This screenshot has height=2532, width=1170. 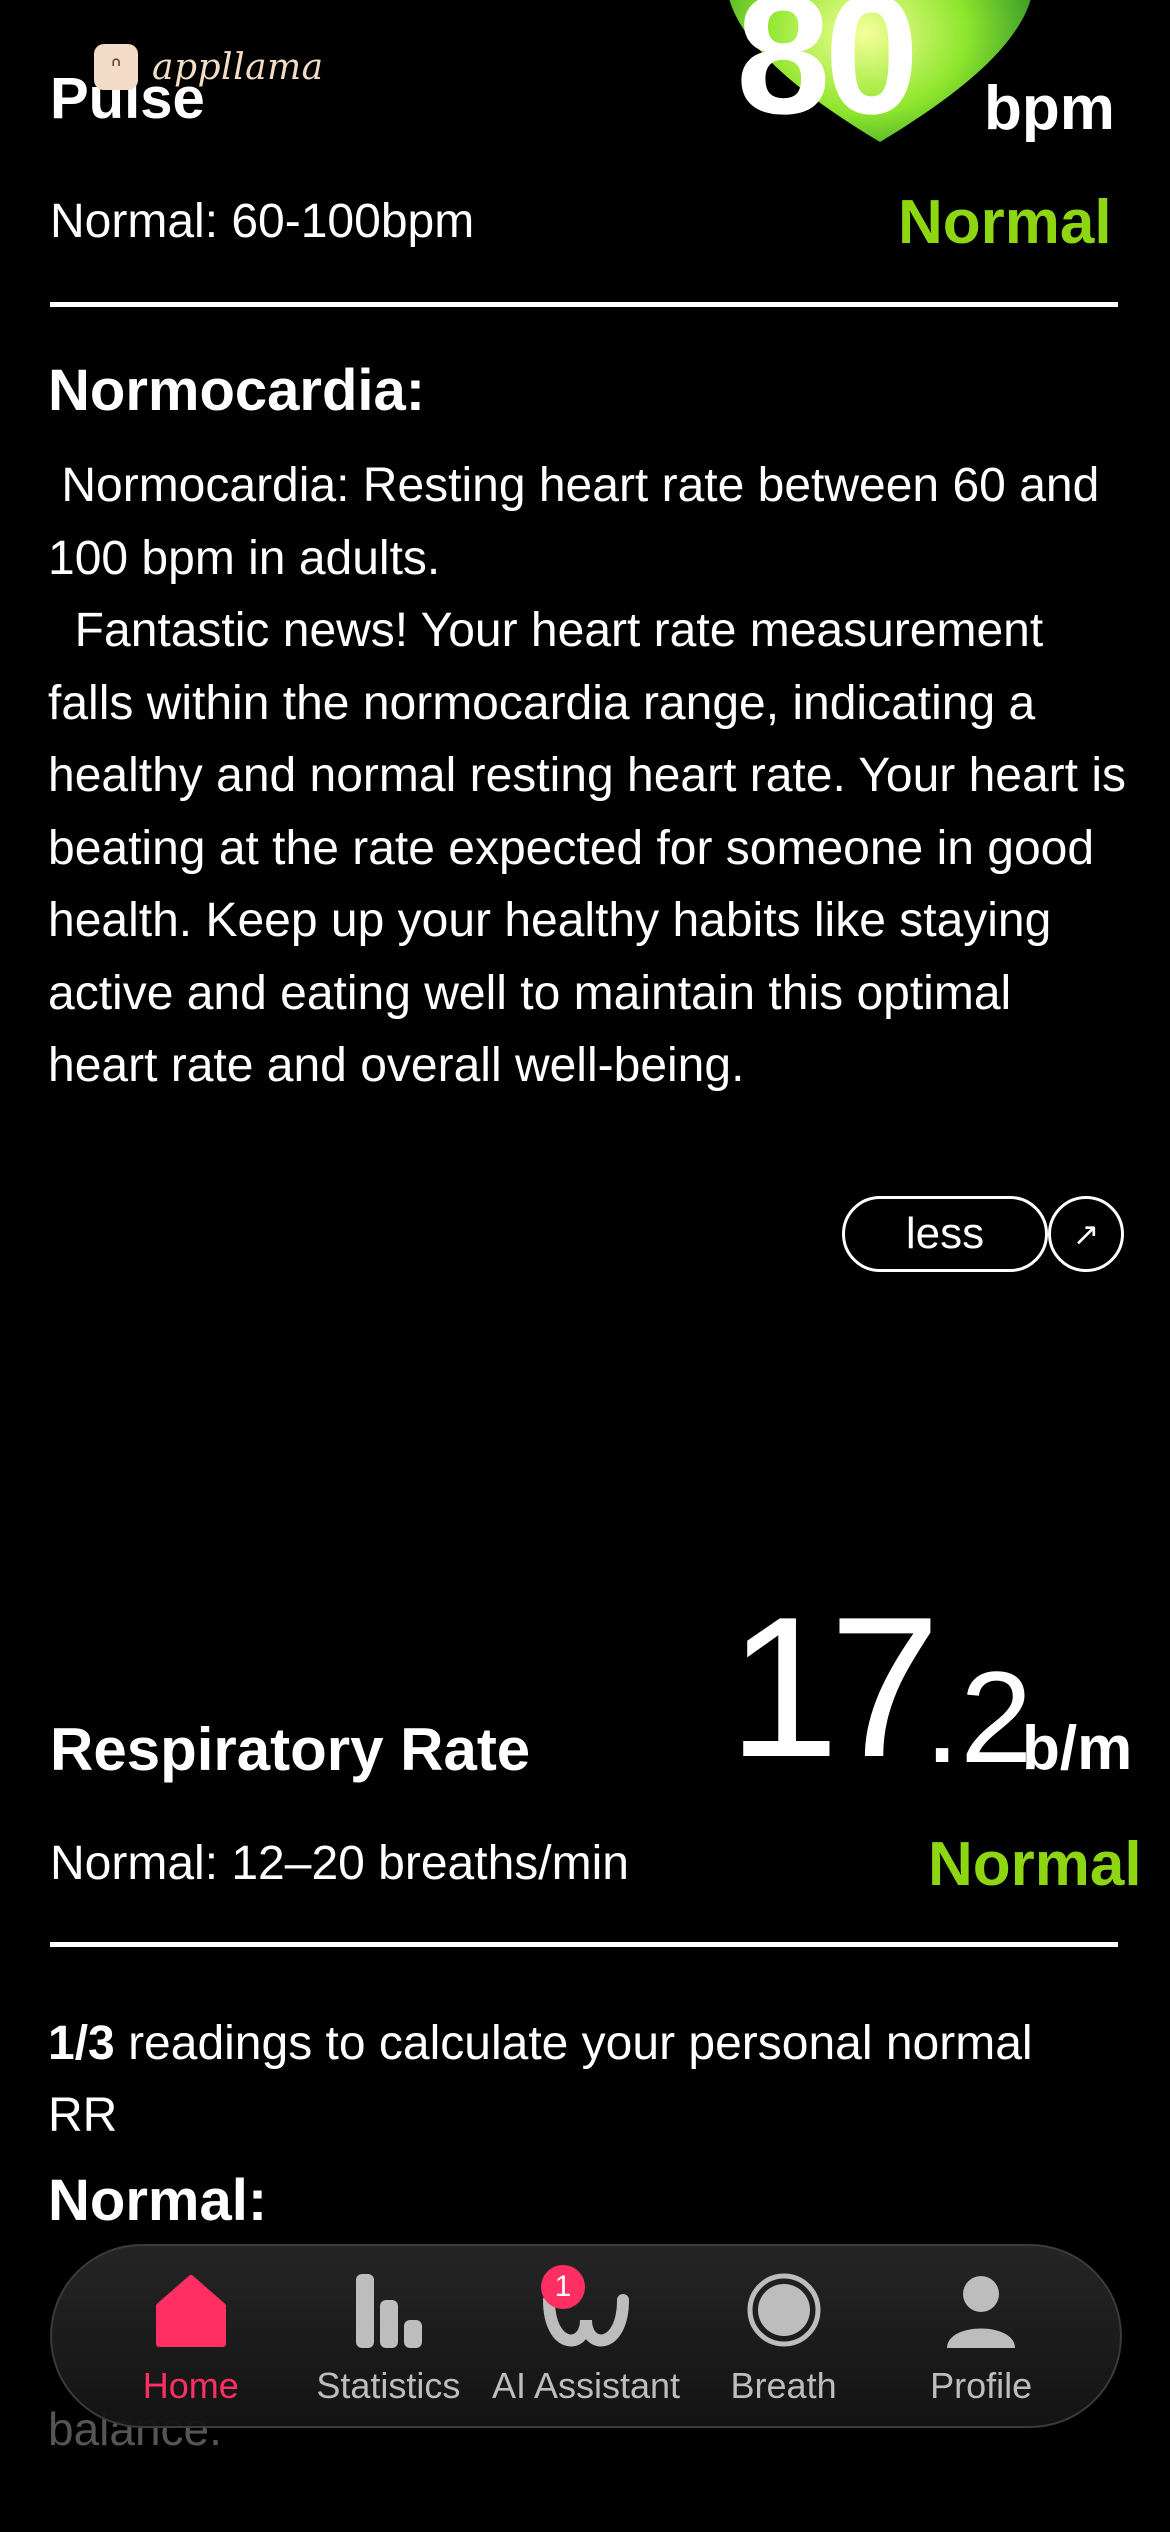 What do you see at coordinates (945, 1234) in the screenshot?
I see `less-button: less` at bounding box center [945, 1234].